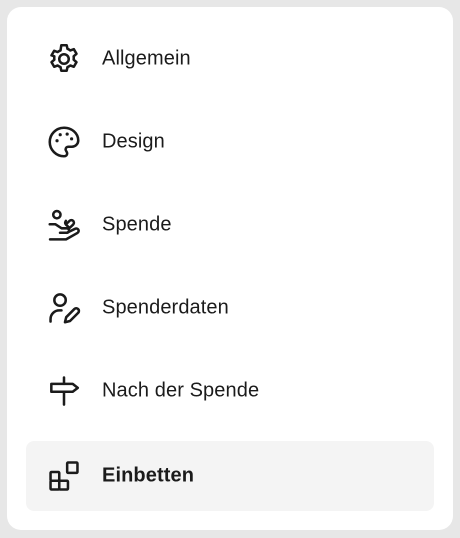 This screenshot has width=460, height=538. Describe the element at coordinates (181, 390) in the screenshot. I see `menu-item-label: Nach der Spende` at that location.